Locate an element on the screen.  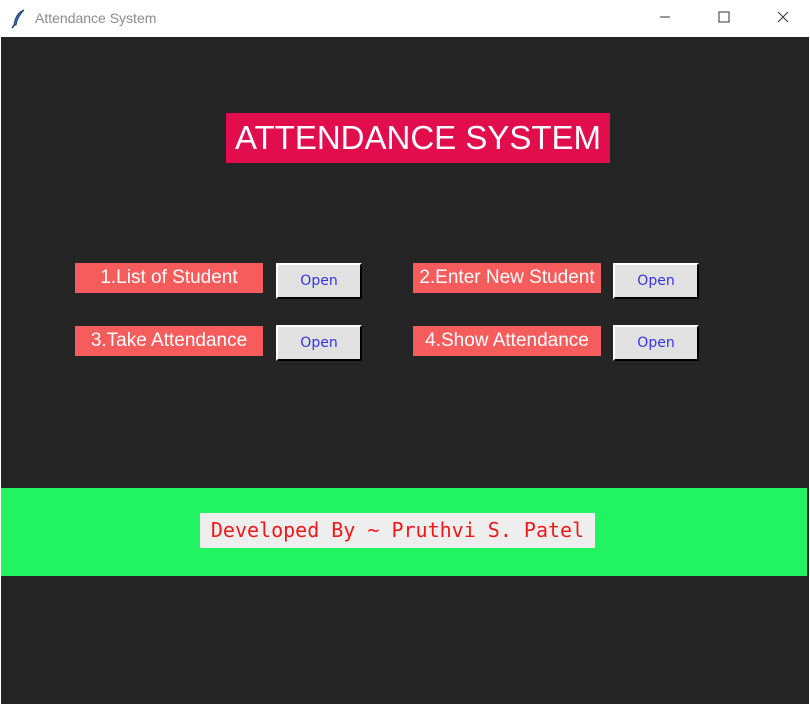
developer-credit: Developed By ~ Pruthvi S. Patel is located at coordinates (397, 530).